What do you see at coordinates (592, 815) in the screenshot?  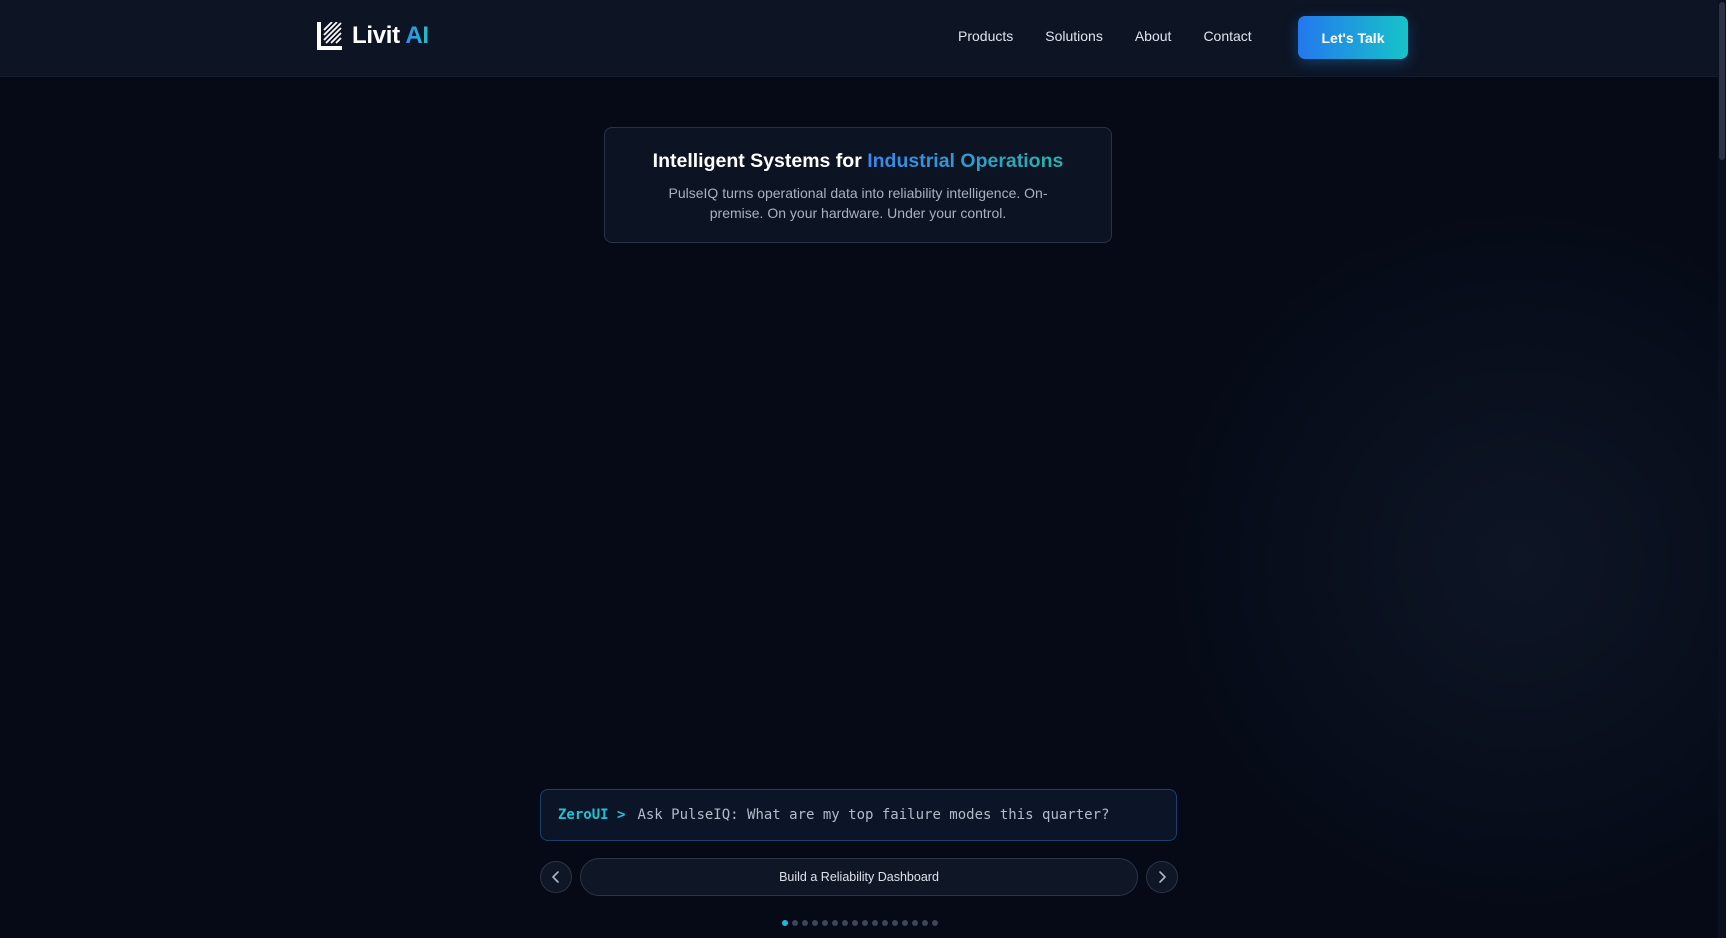 I see `prompt-label: ZeroUI >` at bounding box center [592, 815].